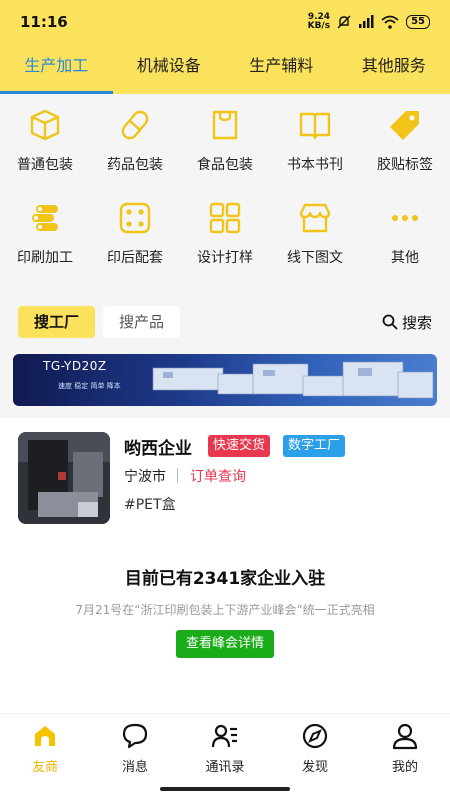  Describe the element at coordinates (315, 153) in the screenshot. I see `category-books: 书本书刊` at that location.